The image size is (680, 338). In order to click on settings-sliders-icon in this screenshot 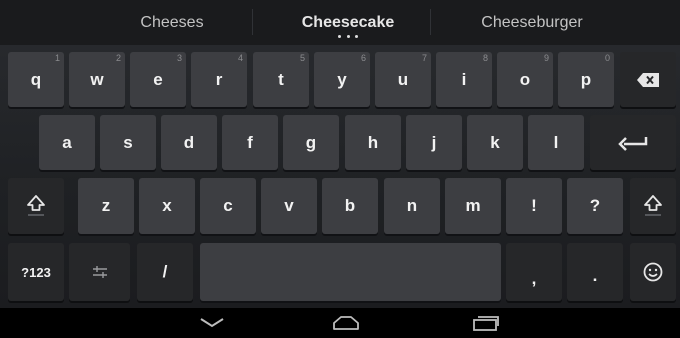, I will do `click(99, 272)`.